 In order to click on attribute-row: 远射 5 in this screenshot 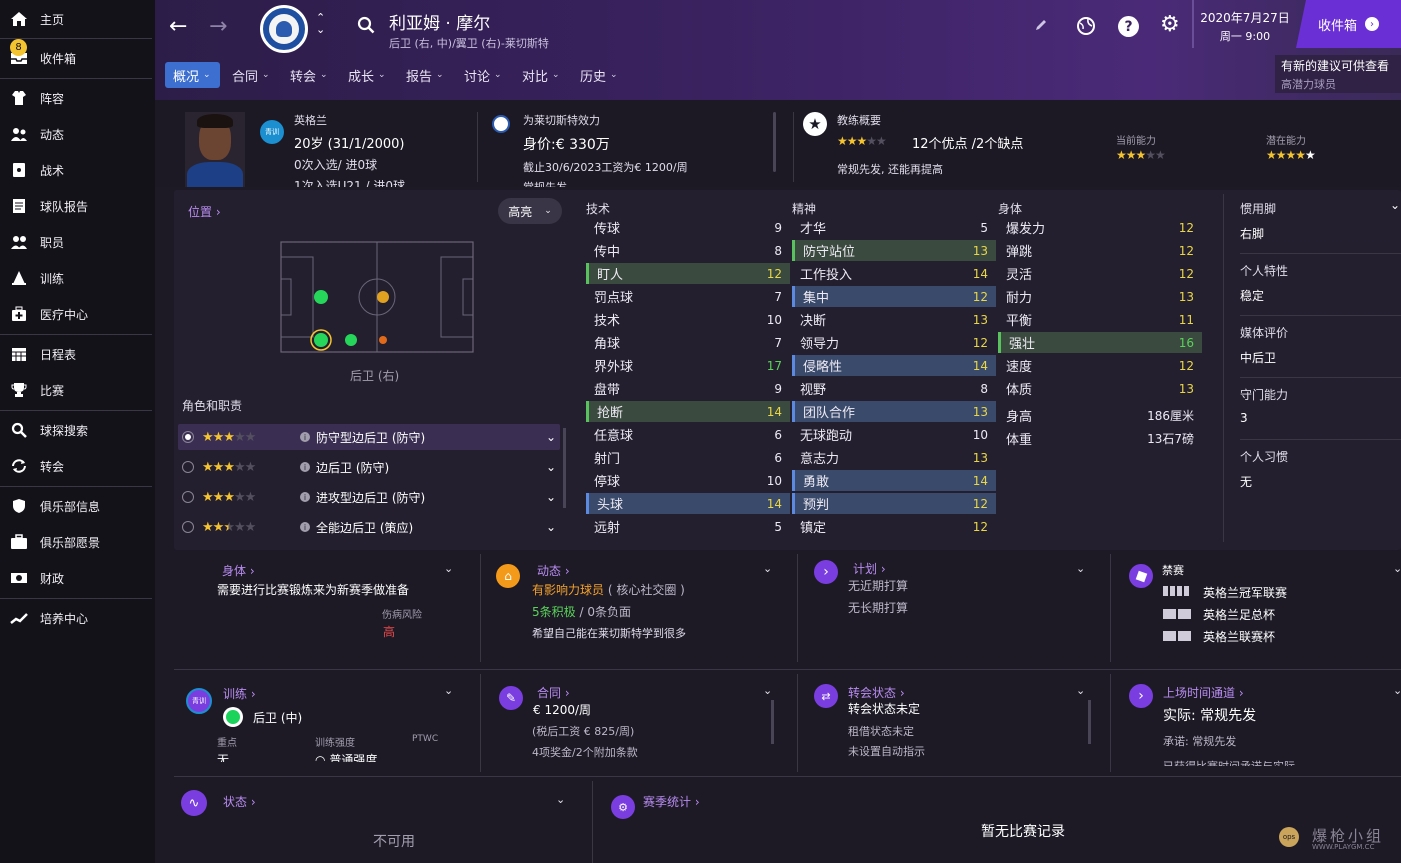, I will do `click(688, 526)`.